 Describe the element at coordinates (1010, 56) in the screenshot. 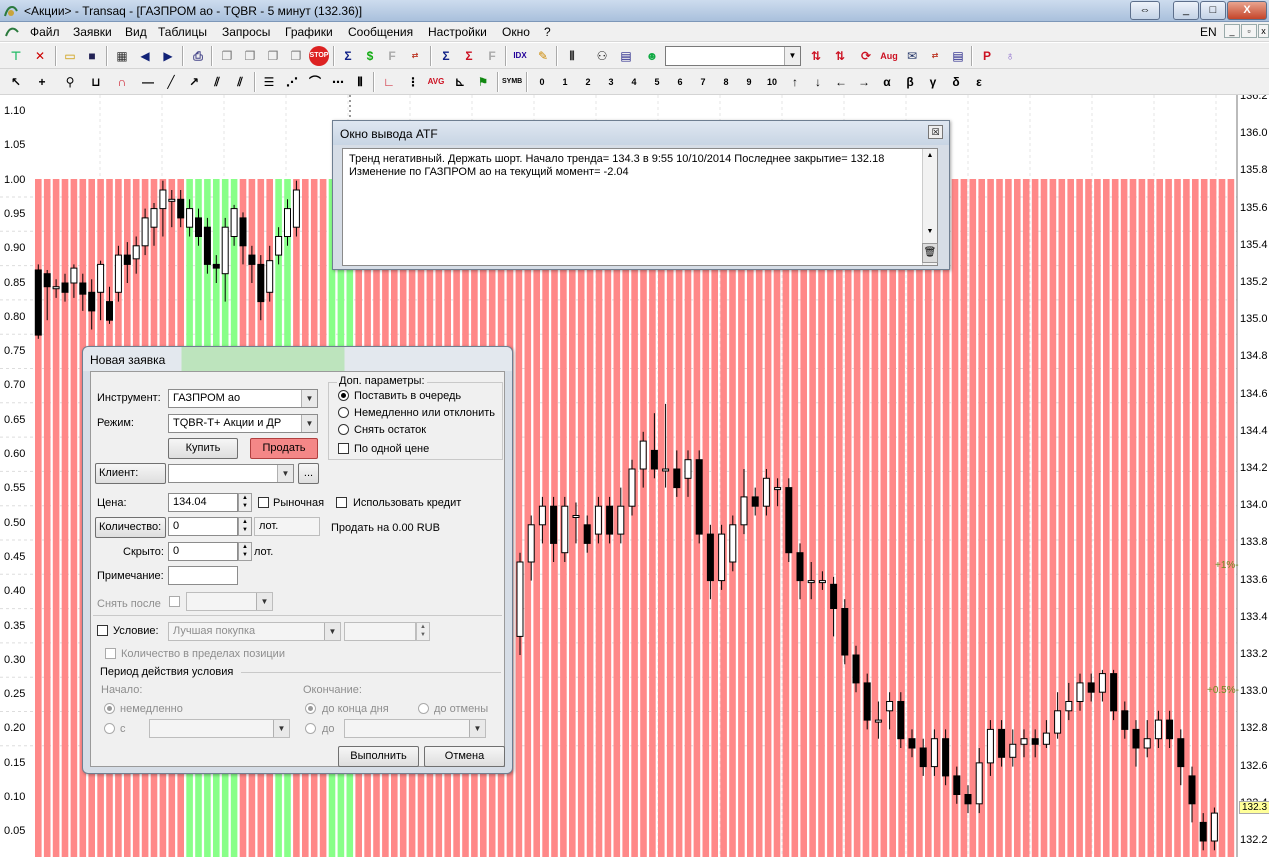

I see `cup-icon: ♁` at that location.